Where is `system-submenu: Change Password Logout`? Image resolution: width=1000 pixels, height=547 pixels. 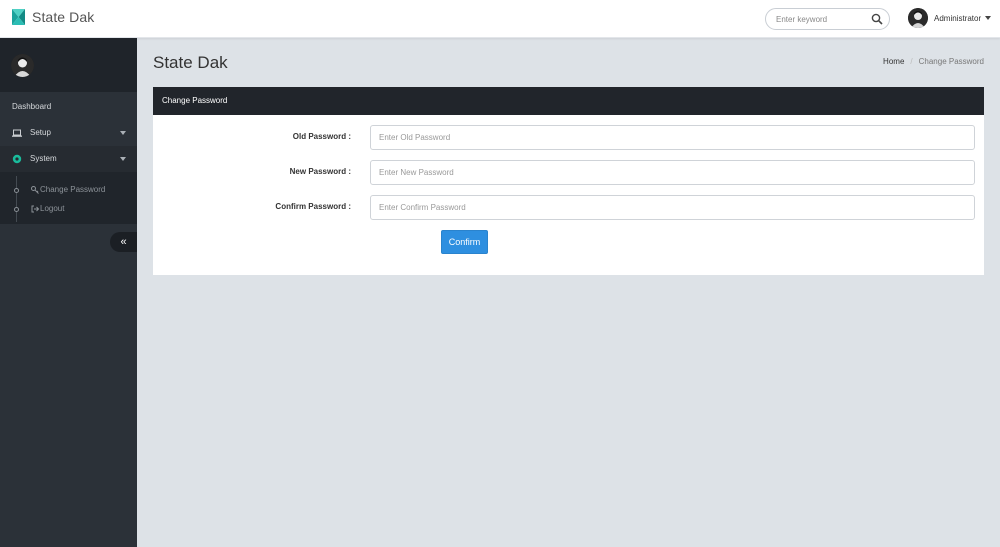 system-submenu: Change Password Logout is located at coordinates (68, 198).